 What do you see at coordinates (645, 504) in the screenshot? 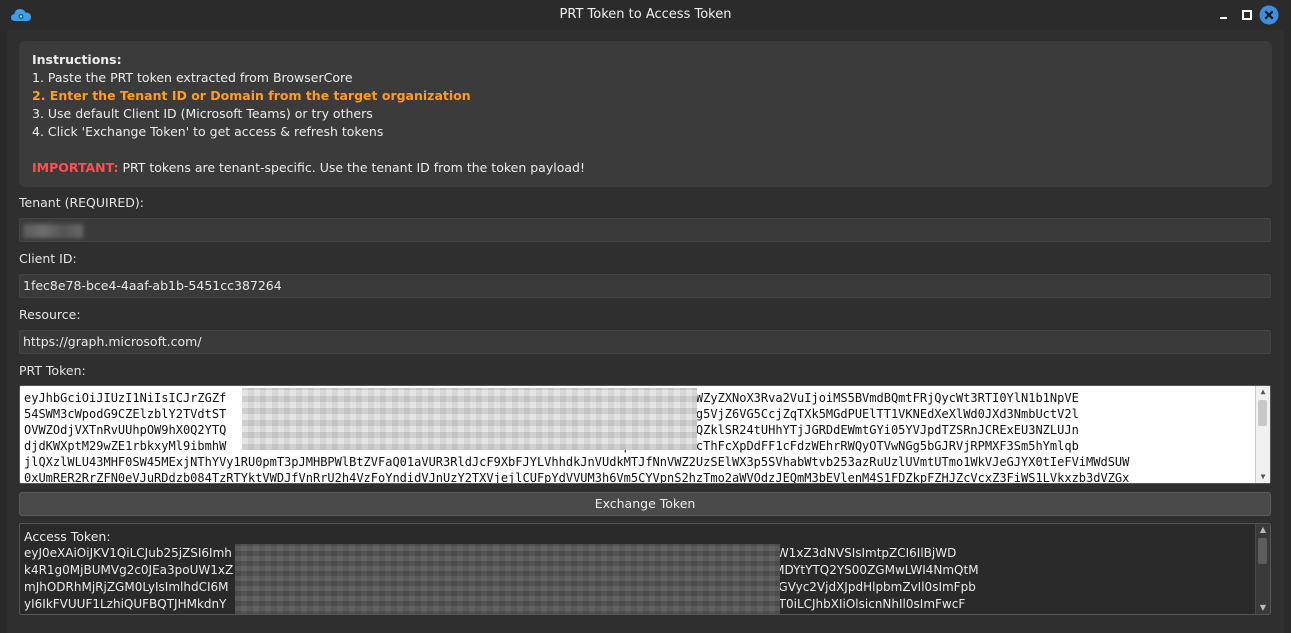
I see `exchange-token-button: Exchange Token` at bounding box center [645, 504].